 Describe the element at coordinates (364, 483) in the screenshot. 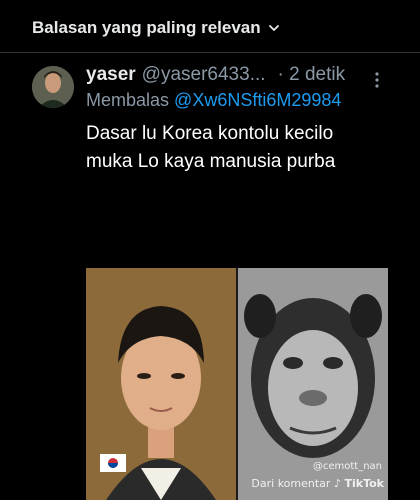

I see `tiktok-brand: TikTok` at that location.